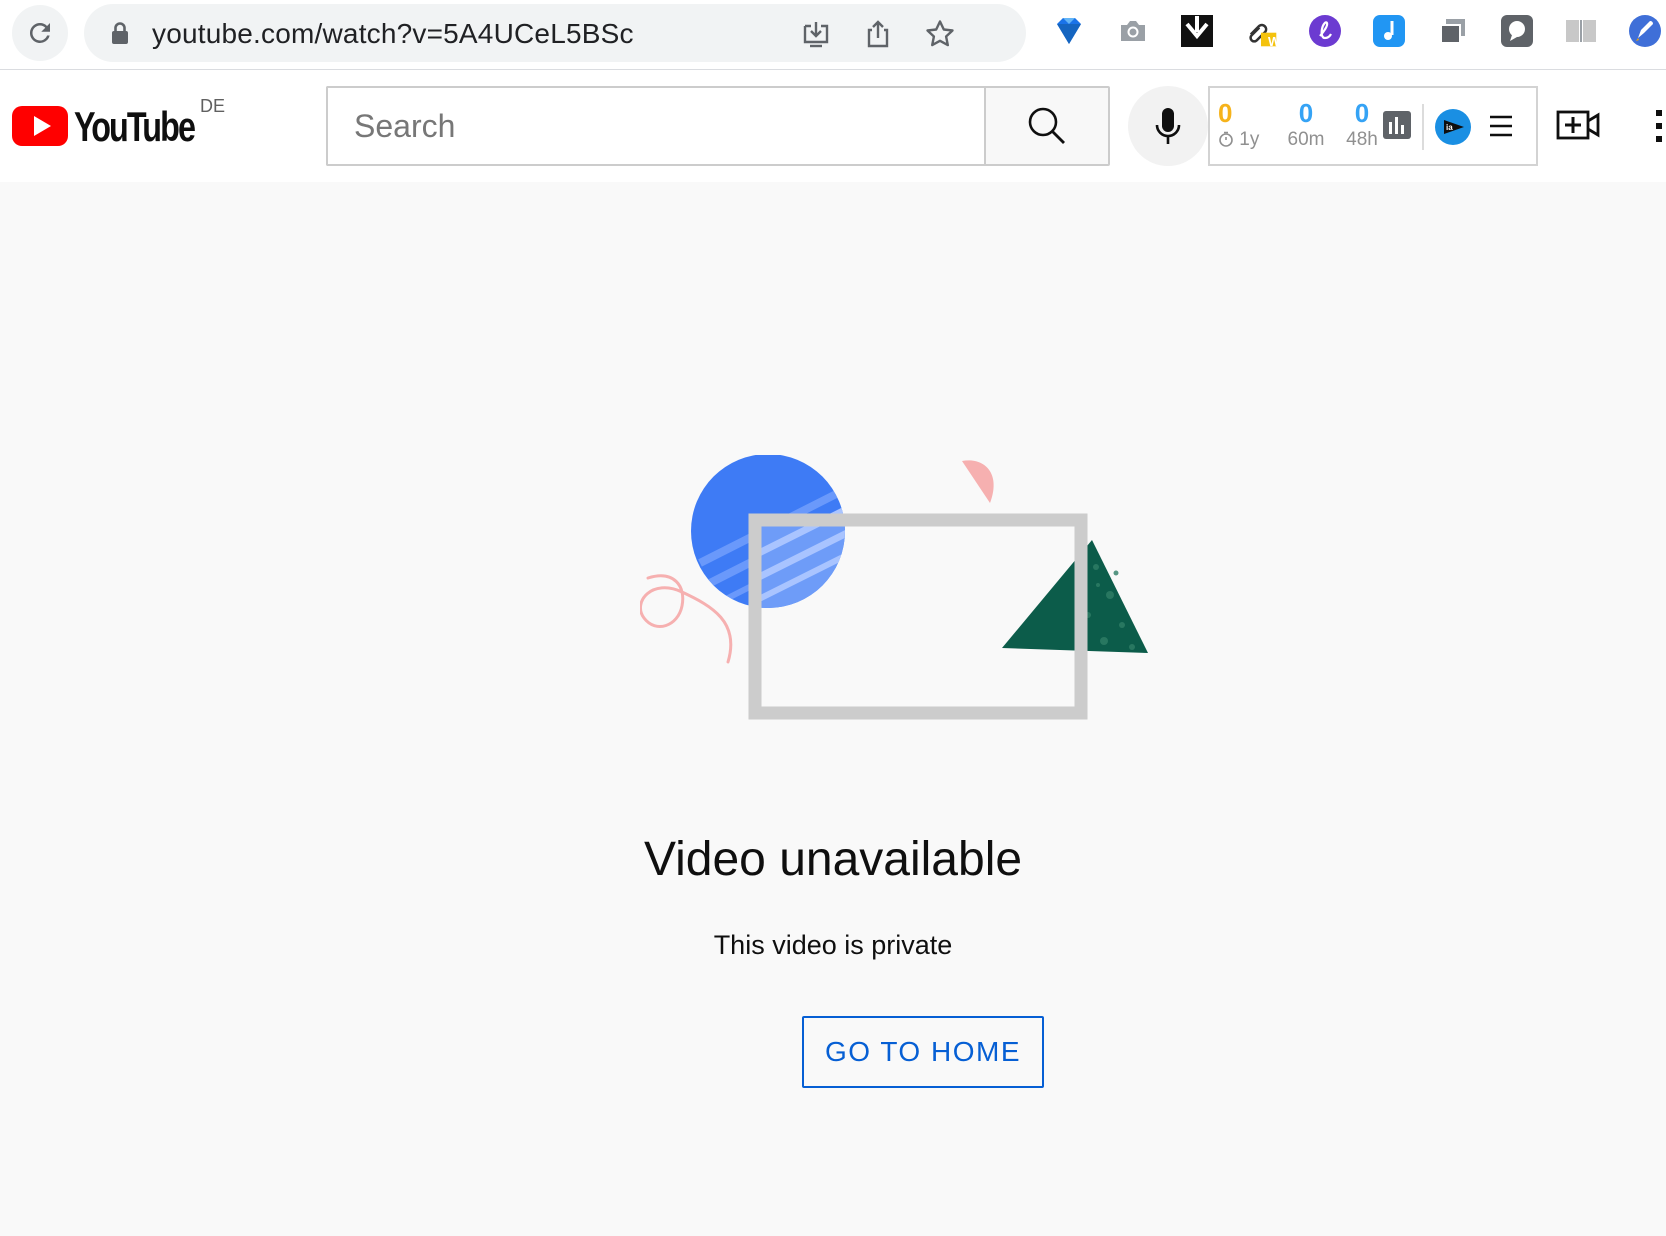 The image size is (1666, 1236). Describe the element at coordinates (1306, 139) in the screenshot. I see `stat-60m-label: 60m` at that location.